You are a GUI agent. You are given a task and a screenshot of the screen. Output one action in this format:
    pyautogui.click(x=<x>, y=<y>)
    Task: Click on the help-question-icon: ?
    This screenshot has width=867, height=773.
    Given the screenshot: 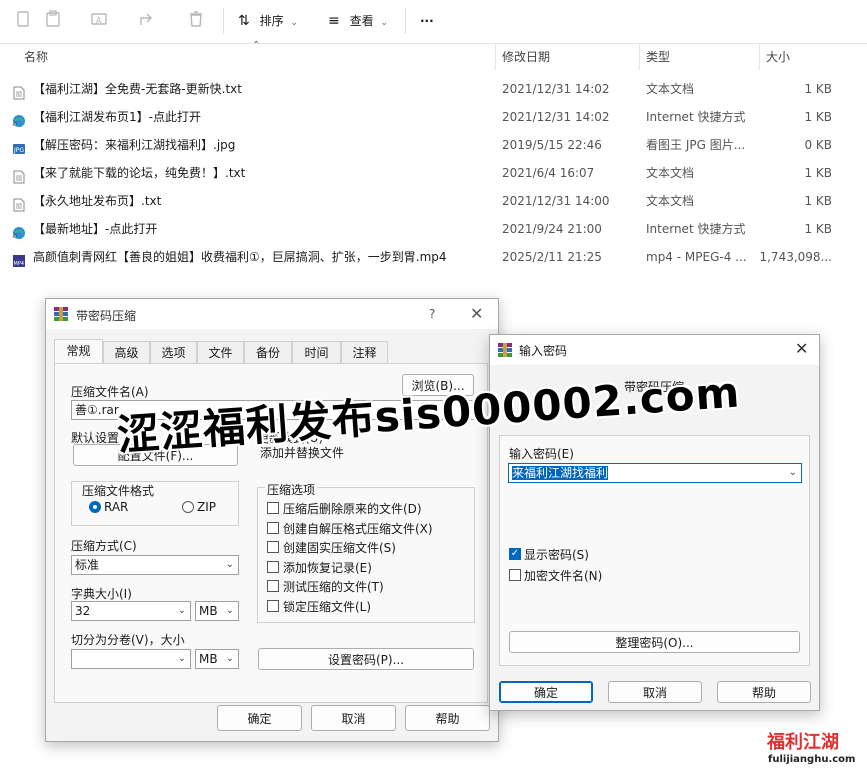 What is the action you would take?
    pyautogui.click(x=432, y=314)
    